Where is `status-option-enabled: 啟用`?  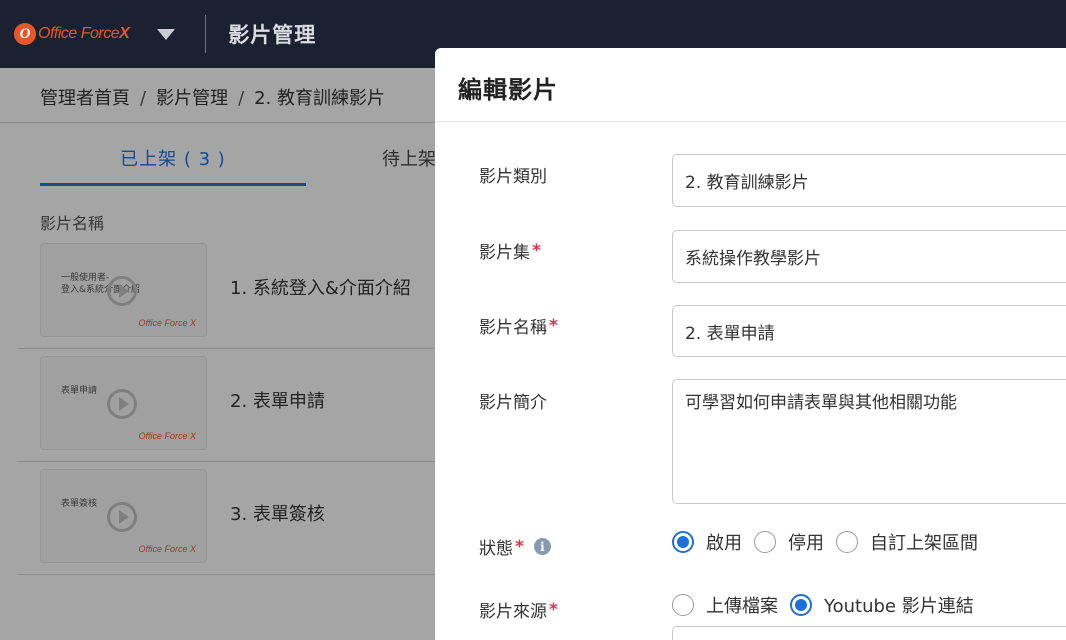
status-option-enabled: 啟用 is located at coordinates (724, 542).